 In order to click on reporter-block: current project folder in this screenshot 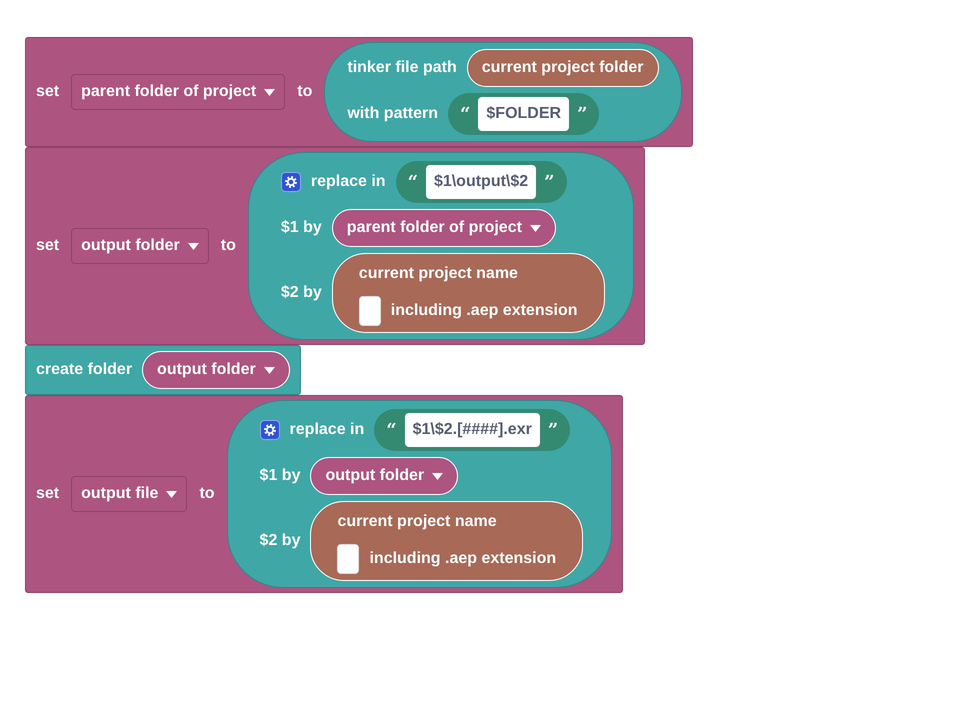, I will do `click(562, 68)`.